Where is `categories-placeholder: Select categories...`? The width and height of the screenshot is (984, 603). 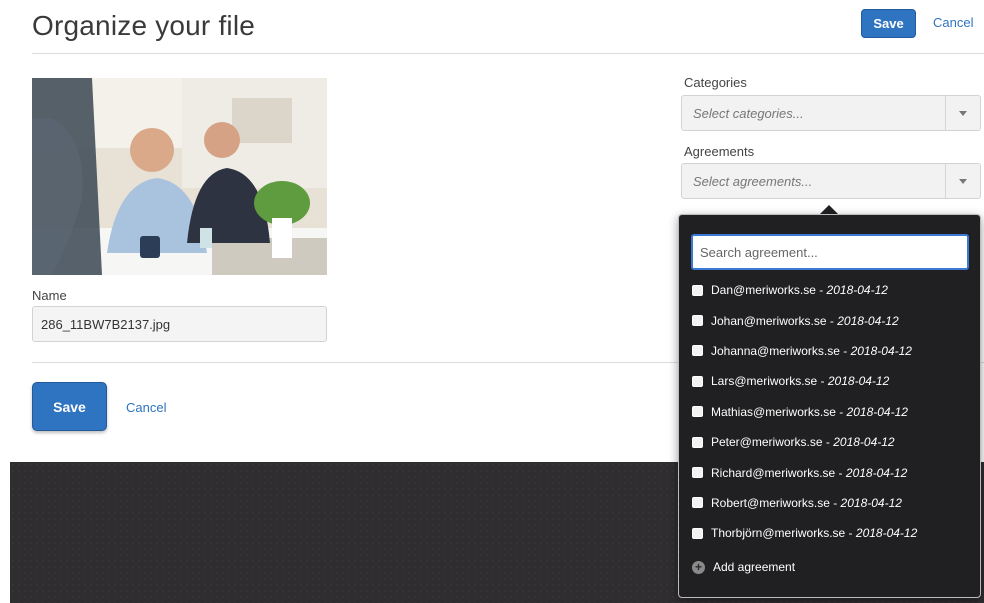 categories-placeholder: Select categories... is located at coordinates (748, 113).